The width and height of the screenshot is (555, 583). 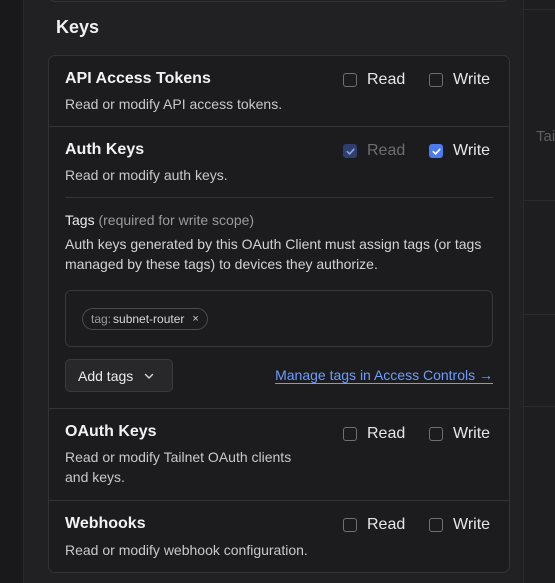 I want to click on add-tags-button: Add tags, so click(x=119, y=375).